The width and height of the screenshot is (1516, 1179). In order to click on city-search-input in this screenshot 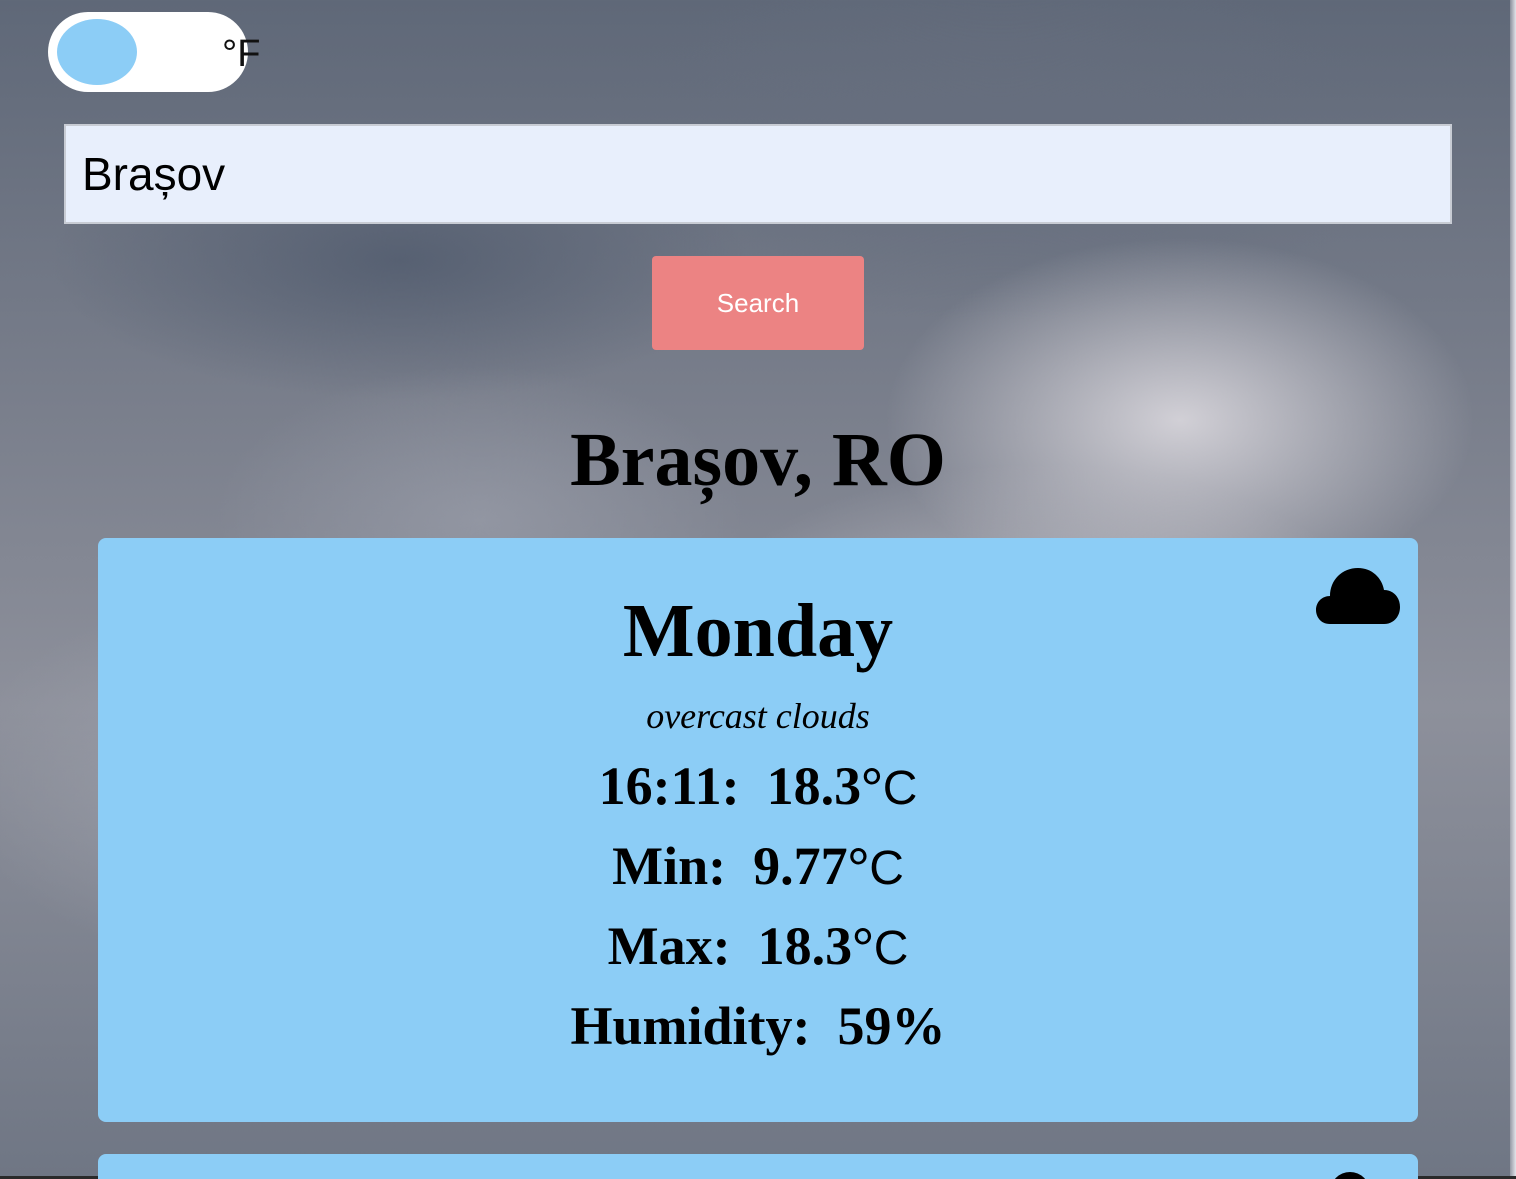, I will do `click(758, 174)`.